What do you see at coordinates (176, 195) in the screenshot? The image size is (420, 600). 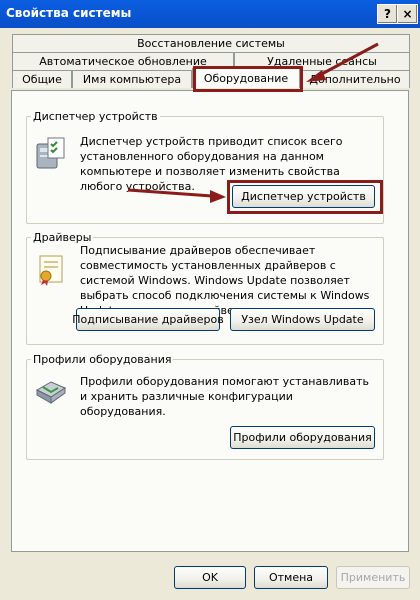 I see `arrow-to-device-manager-button` at bounding box center [176, 195].